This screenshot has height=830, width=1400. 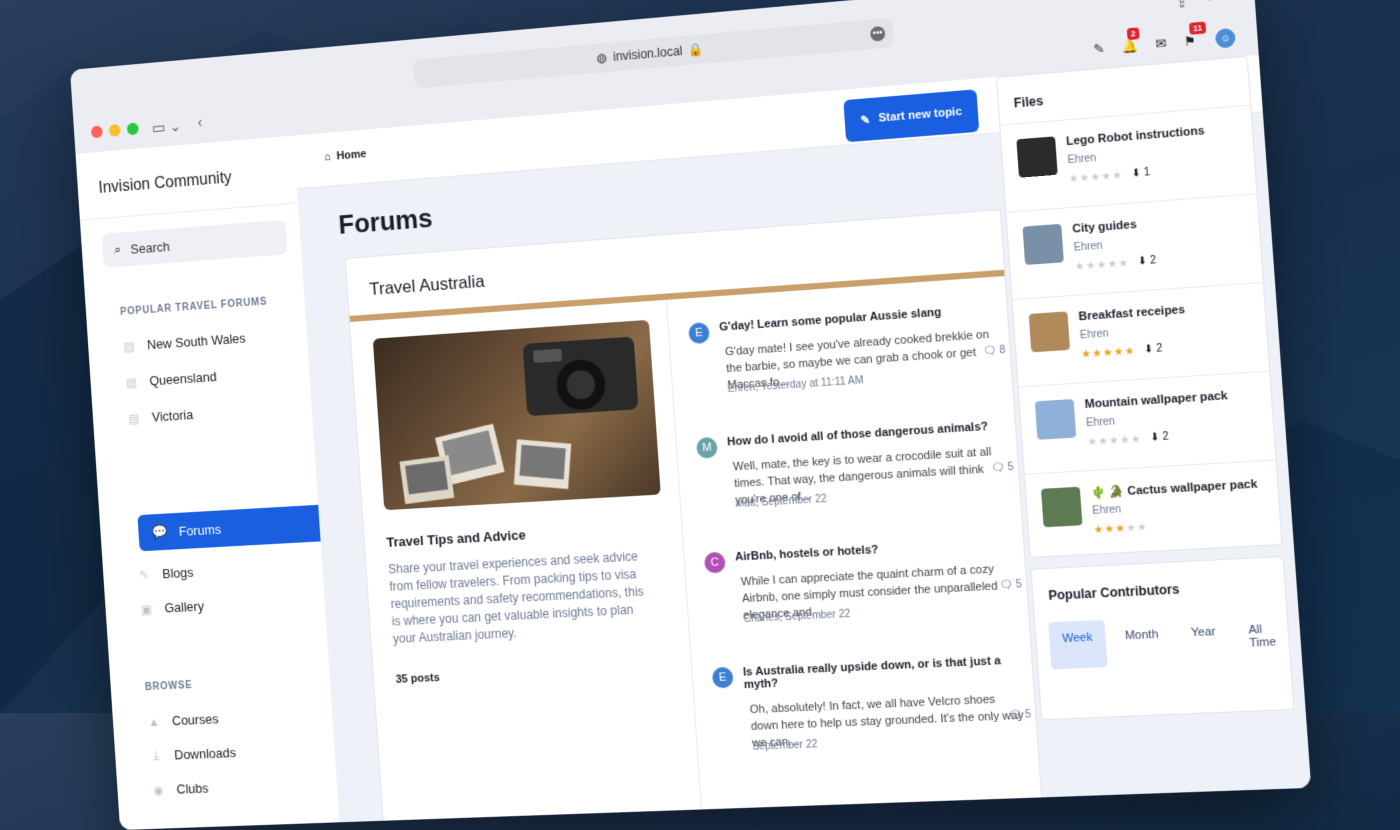 I want to click on bell-icon: 🔔 2, so click(x=1130, y=41).